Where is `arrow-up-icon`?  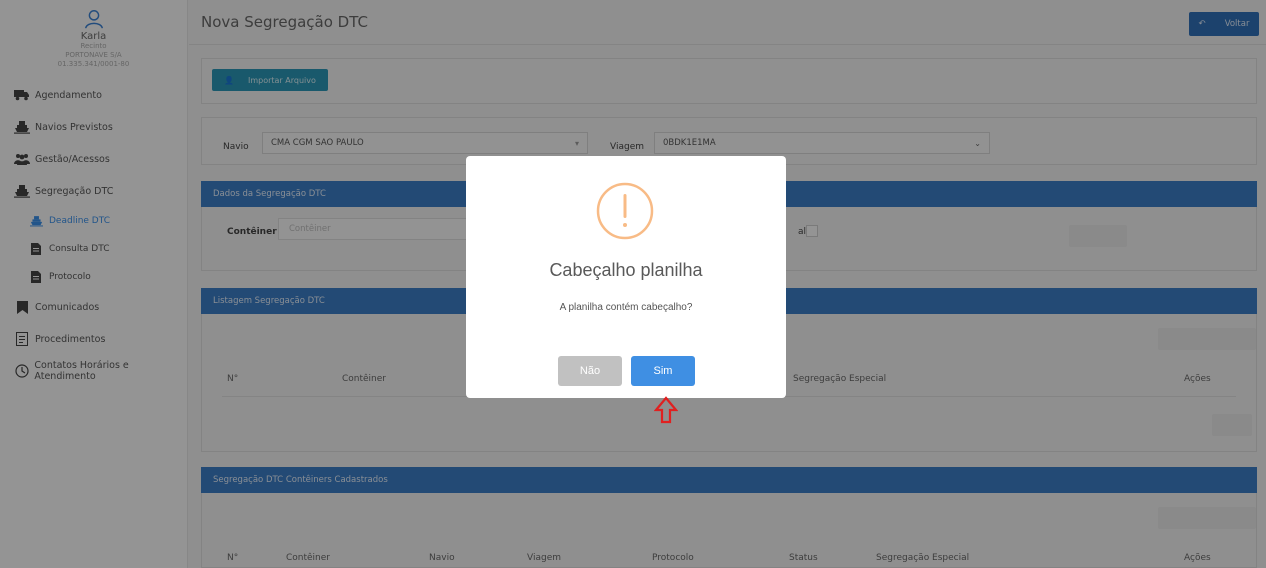 arrow-up-icon is located at coordinates (666, 410).